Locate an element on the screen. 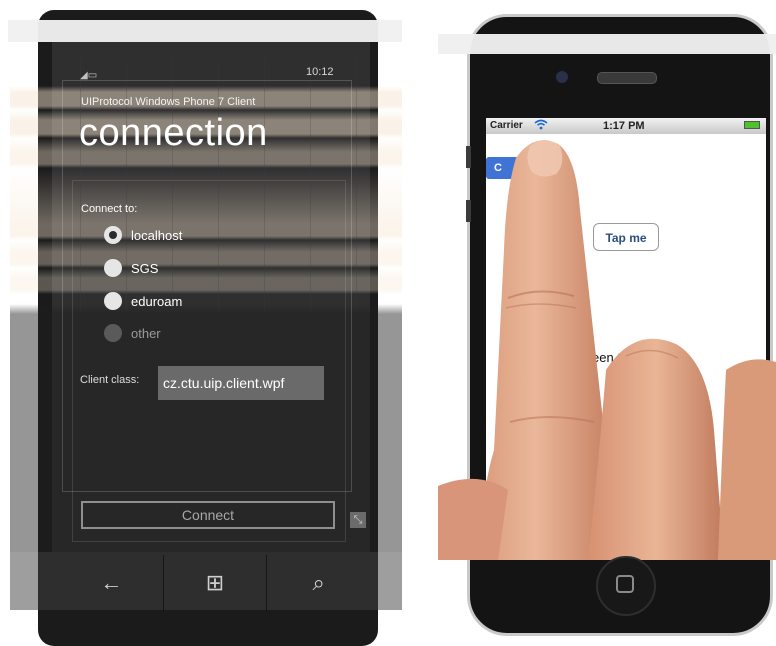 The height and width of the screenshot is (646, 776). windows-start-icon: ⊞ is located at coordinates (214, 583).